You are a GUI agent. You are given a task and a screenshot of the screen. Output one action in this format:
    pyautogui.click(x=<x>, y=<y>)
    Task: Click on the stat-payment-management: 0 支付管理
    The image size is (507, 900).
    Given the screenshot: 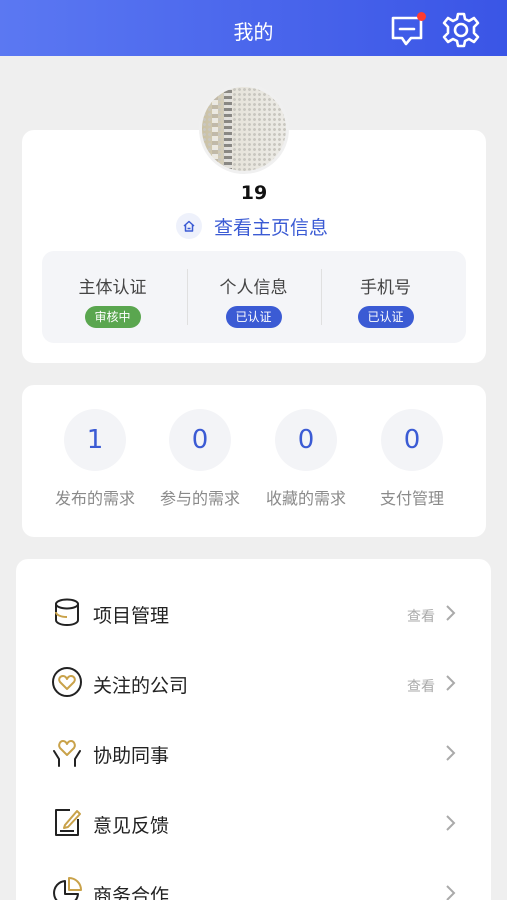 What is the action you would take?
    pyautogui.click(x=412, y=461)
    